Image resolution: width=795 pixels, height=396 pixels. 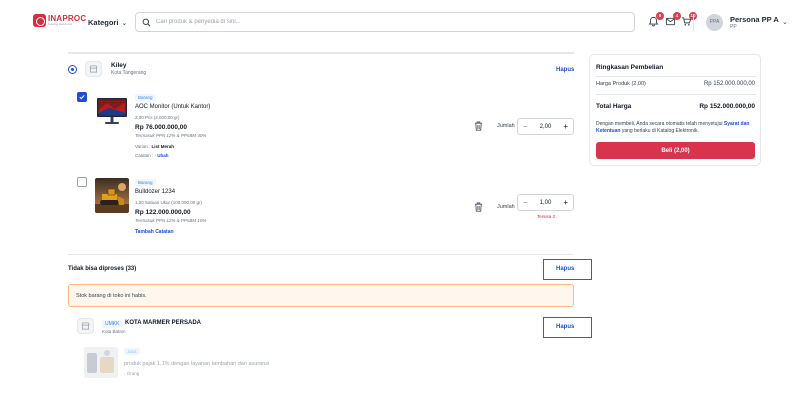 What do you see at coordinates (675, 106) in the screenshot?
I see `total-price-row: Total Harga Rp 152.000.000,00` at bounding box center [675, 106].